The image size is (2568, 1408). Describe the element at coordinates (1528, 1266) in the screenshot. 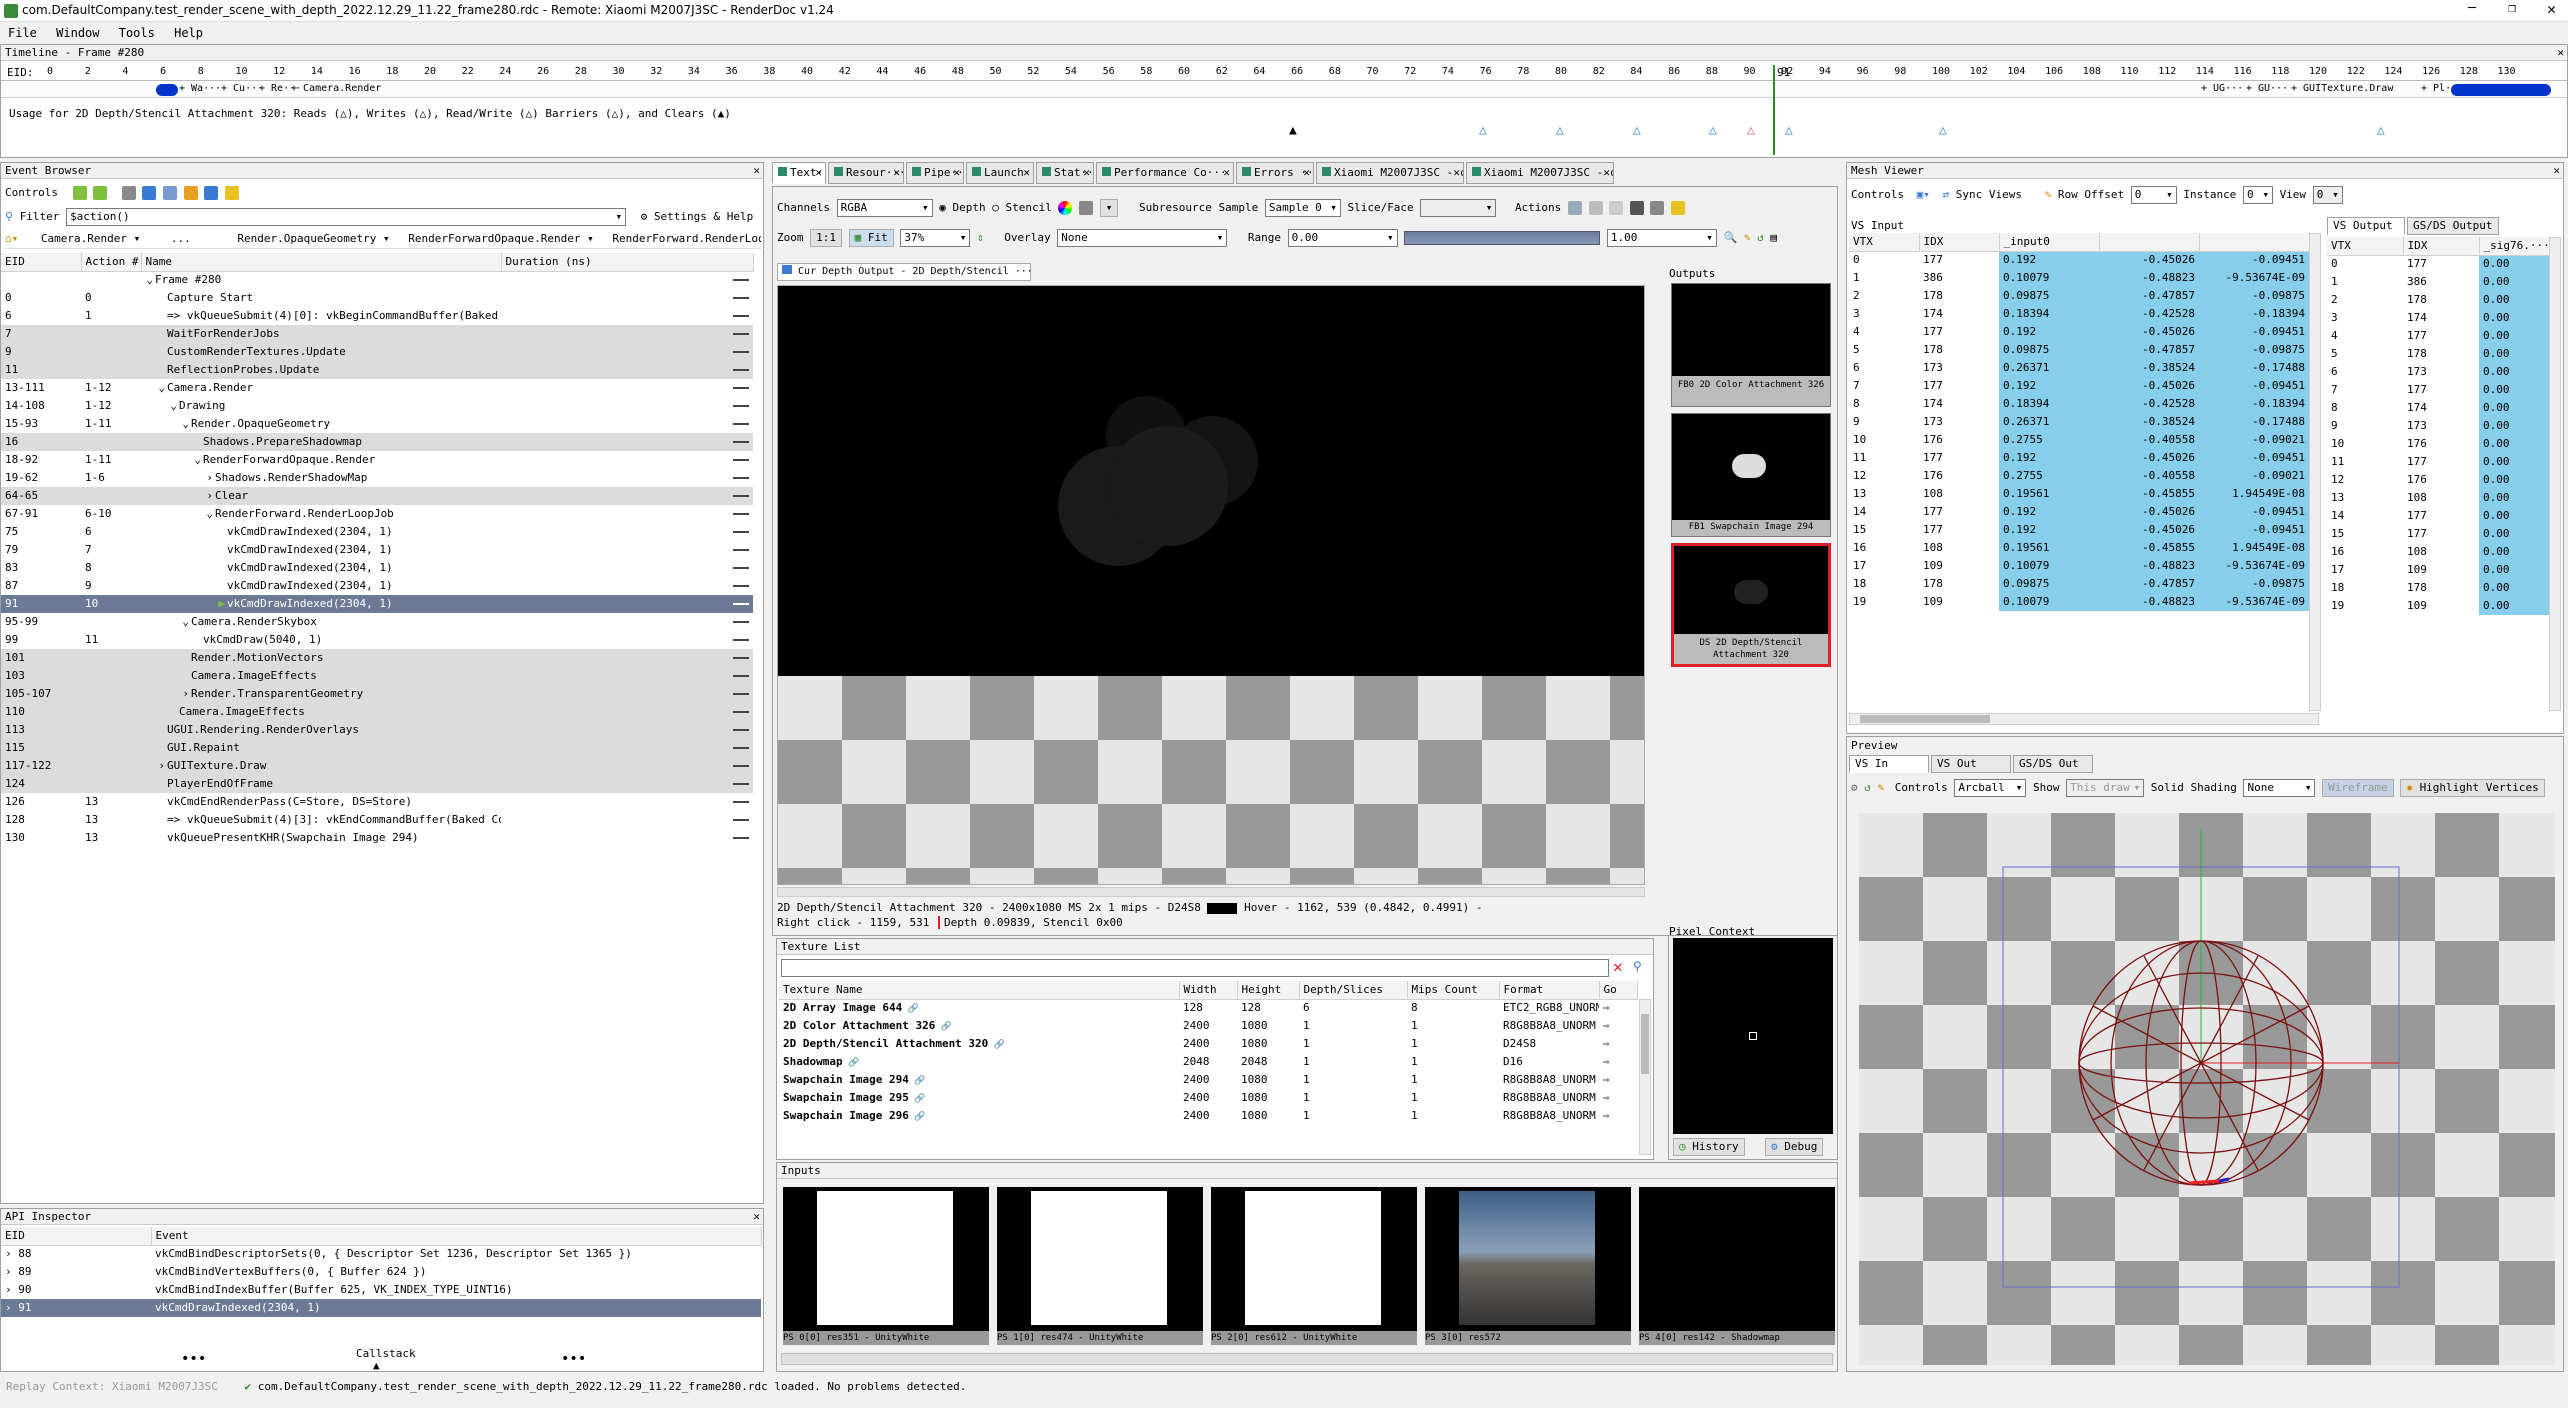

I see `input-thumb-3: PS 3[0] res572` at that location.